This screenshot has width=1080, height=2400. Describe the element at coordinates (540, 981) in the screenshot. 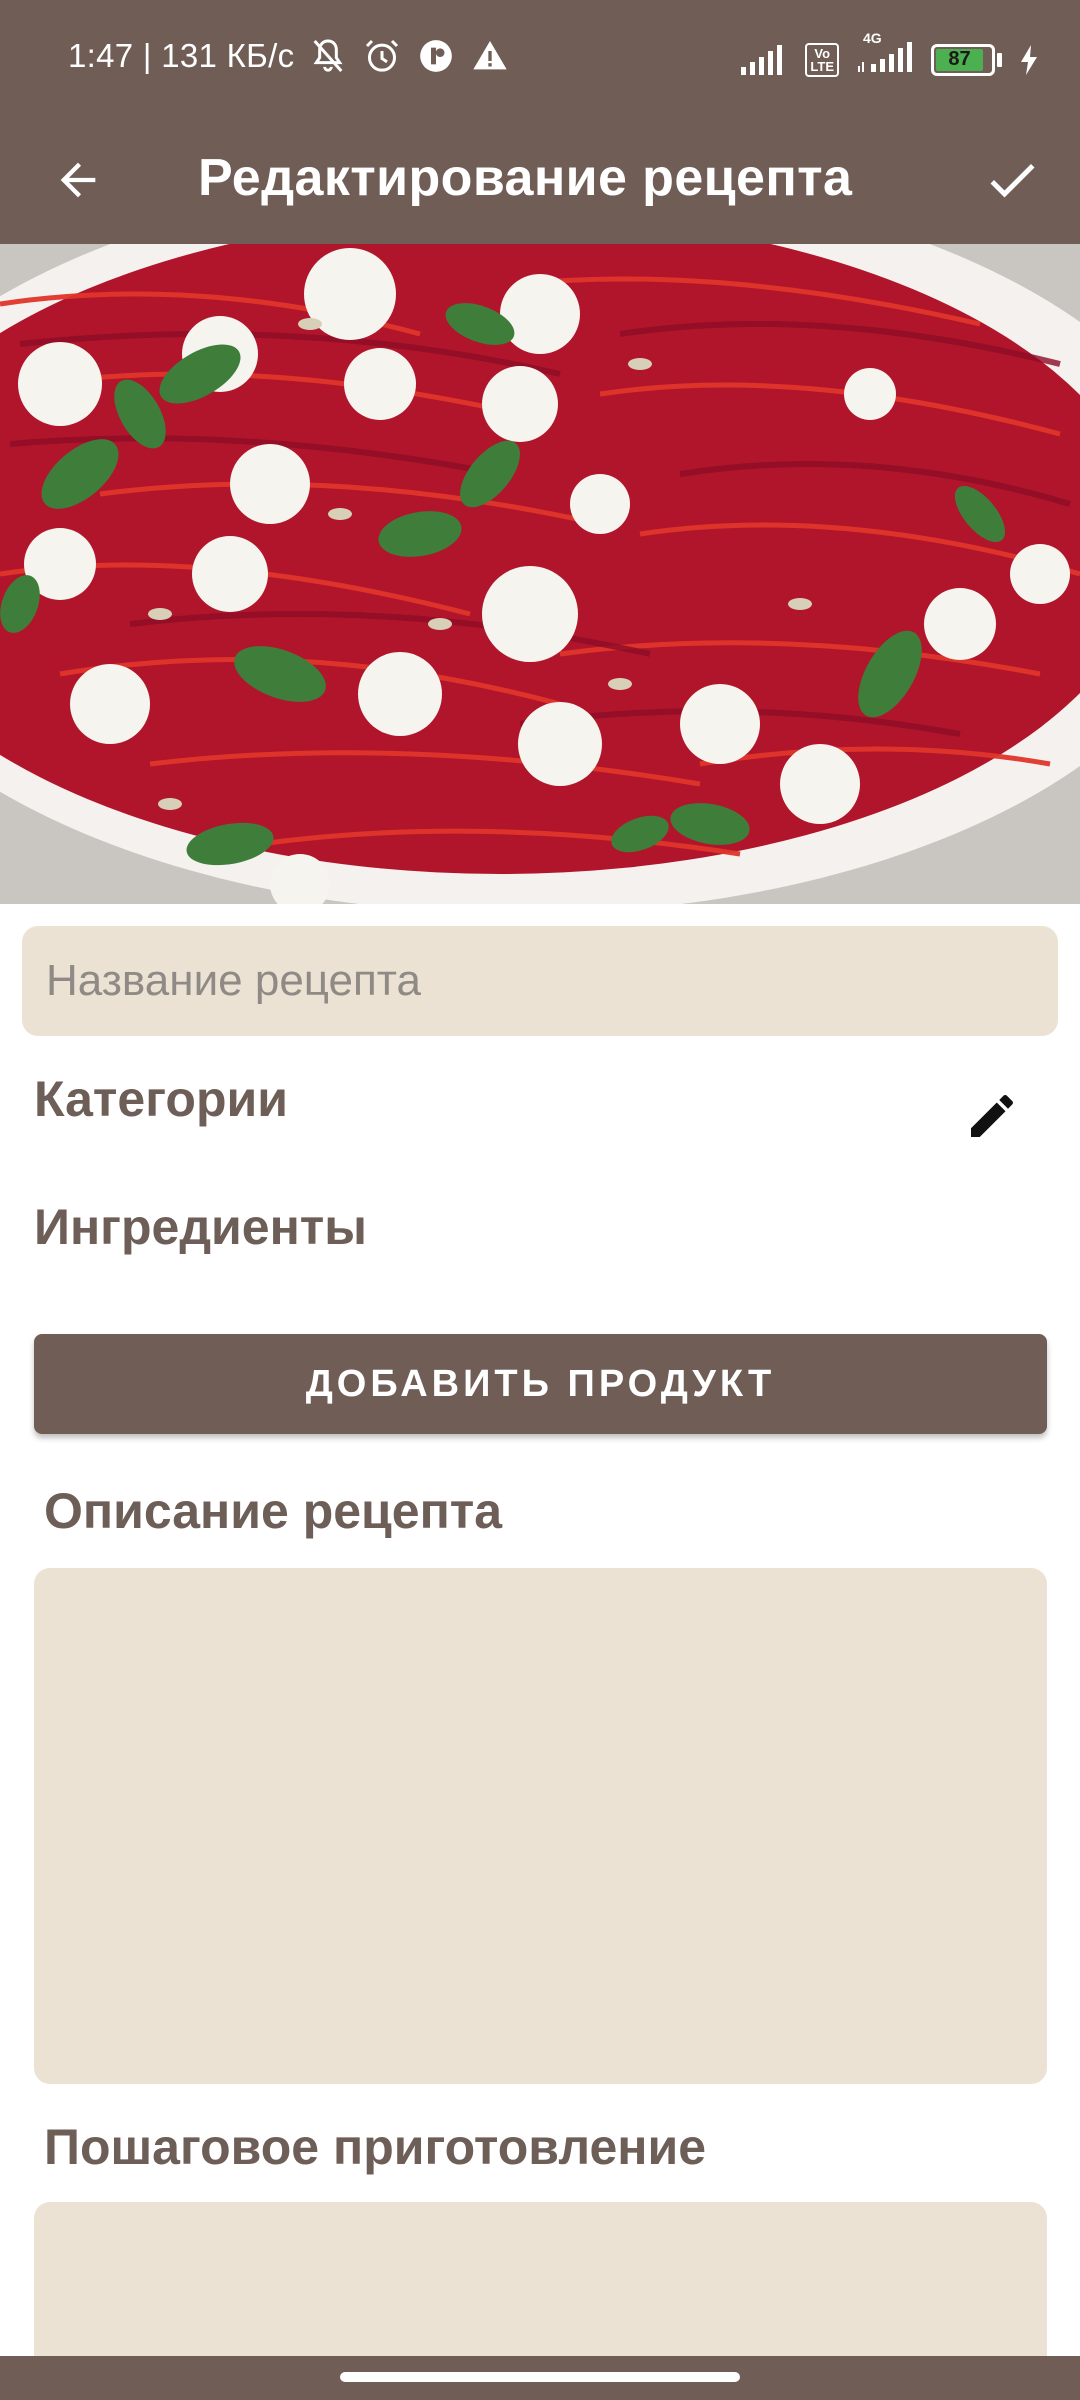

I see `recipe-name-input` at that location.